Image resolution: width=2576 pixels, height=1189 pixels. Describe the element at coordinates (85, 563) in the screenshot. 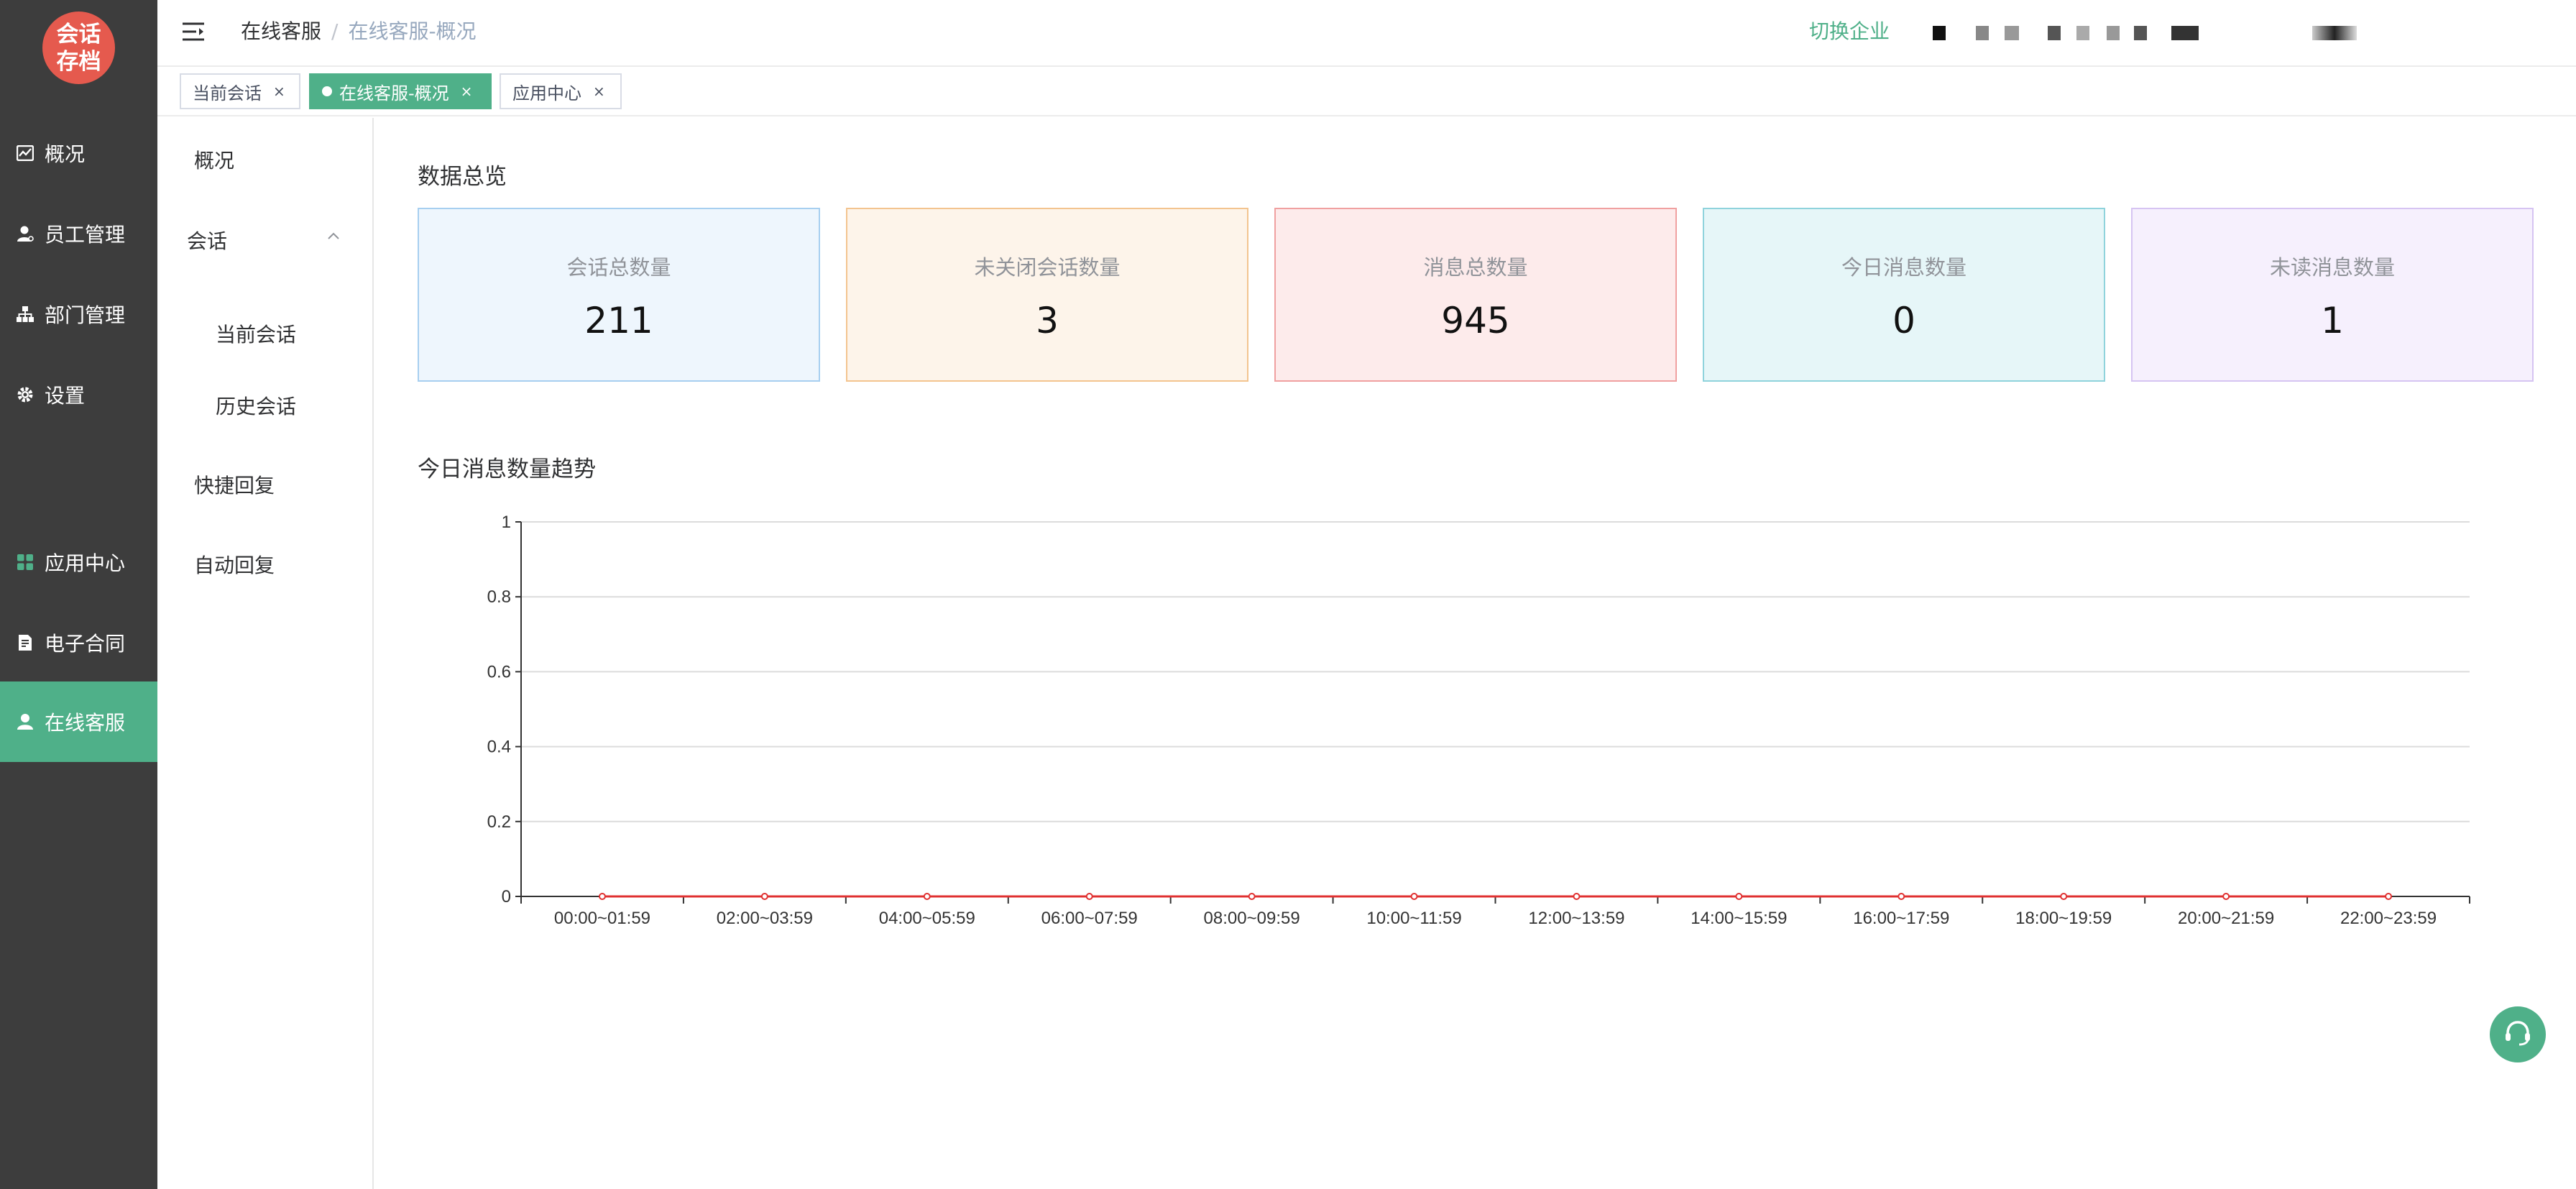

I see `sidebar-item-label: 应用中心` at that location.